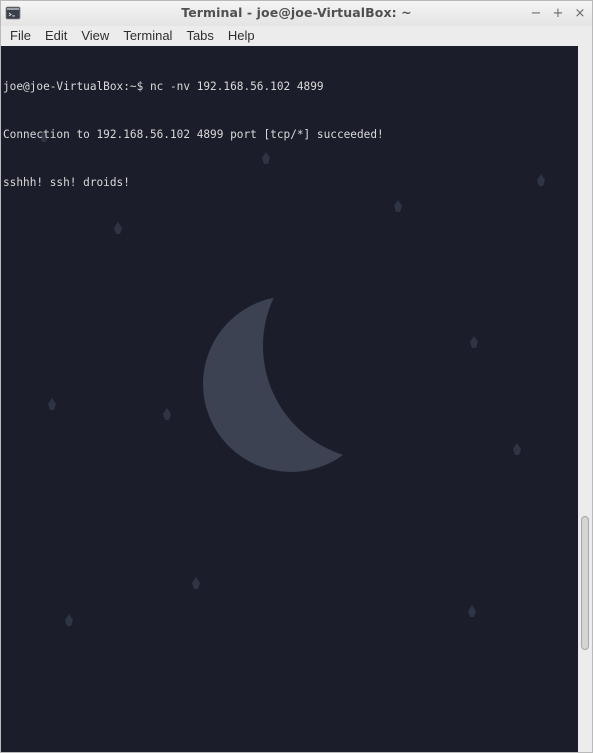  I want to click on vertical-scrollbar, so click(585, 399).